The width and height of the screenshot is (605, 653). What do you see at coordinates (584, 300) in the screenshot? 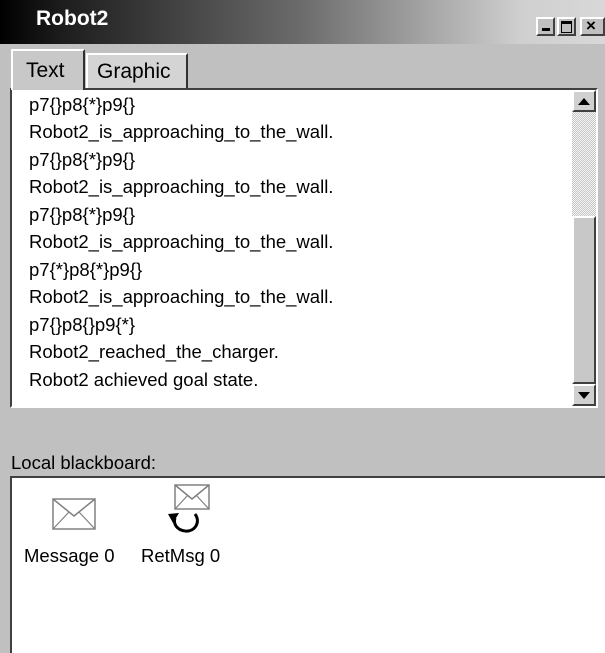
I see `scrollbar-thumb` at bounding box center [584, 300].